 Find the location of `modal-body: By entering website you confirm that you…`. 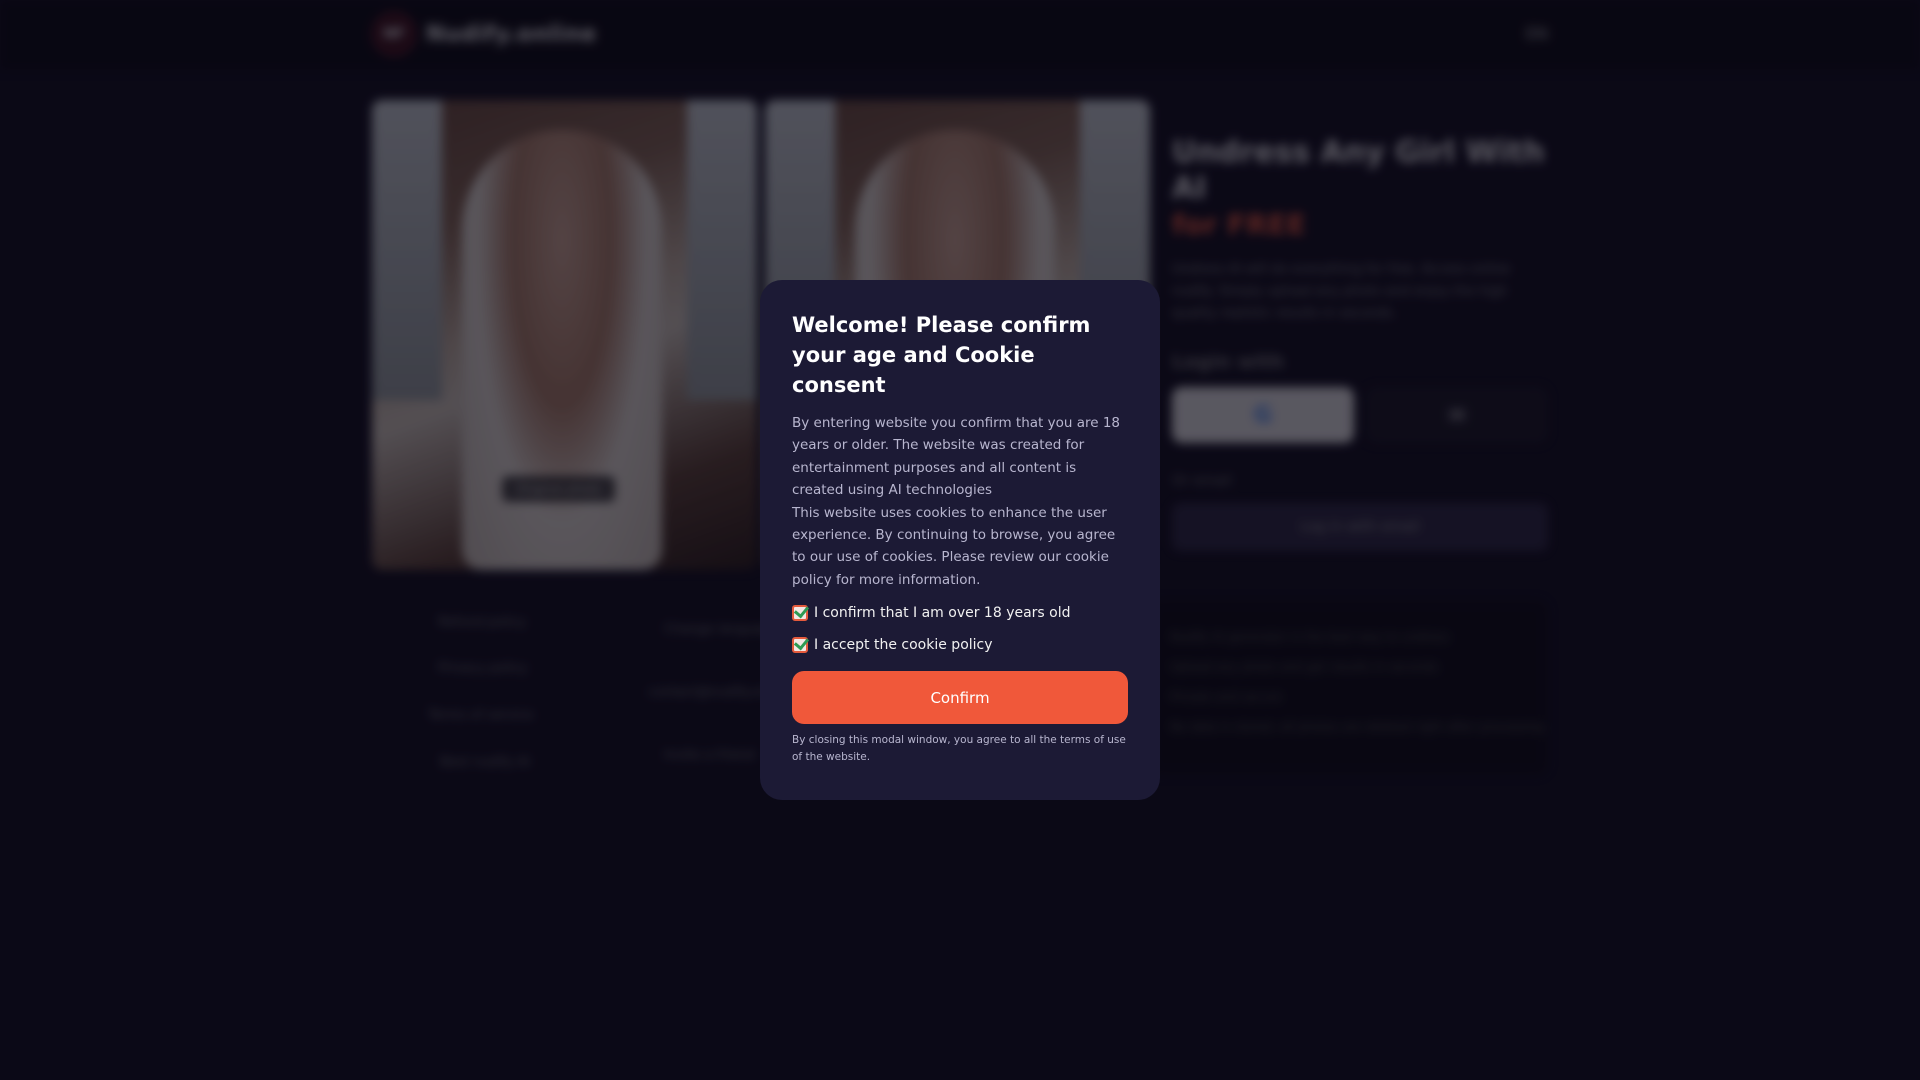

modal-body: By entering website you confirm that you… is located at coordinates (960, 501).